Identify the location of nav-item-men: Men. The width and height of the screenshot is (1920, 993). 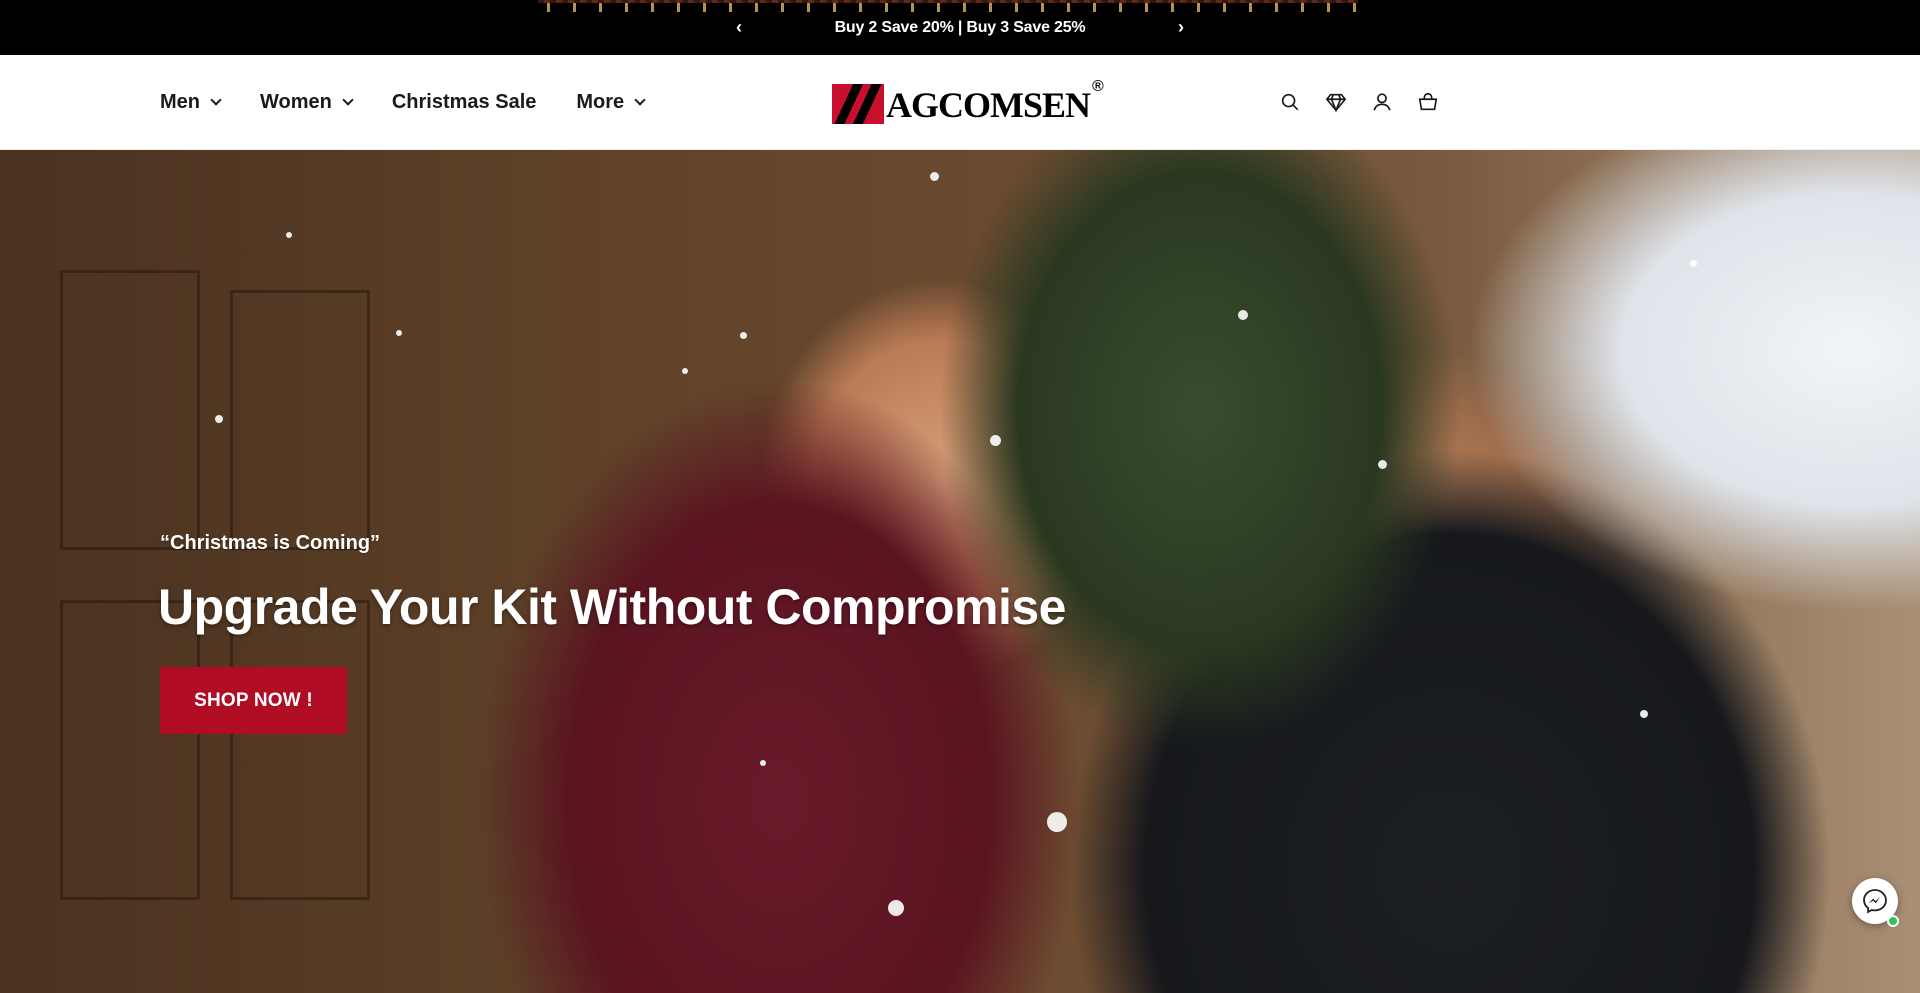
(191, 102).